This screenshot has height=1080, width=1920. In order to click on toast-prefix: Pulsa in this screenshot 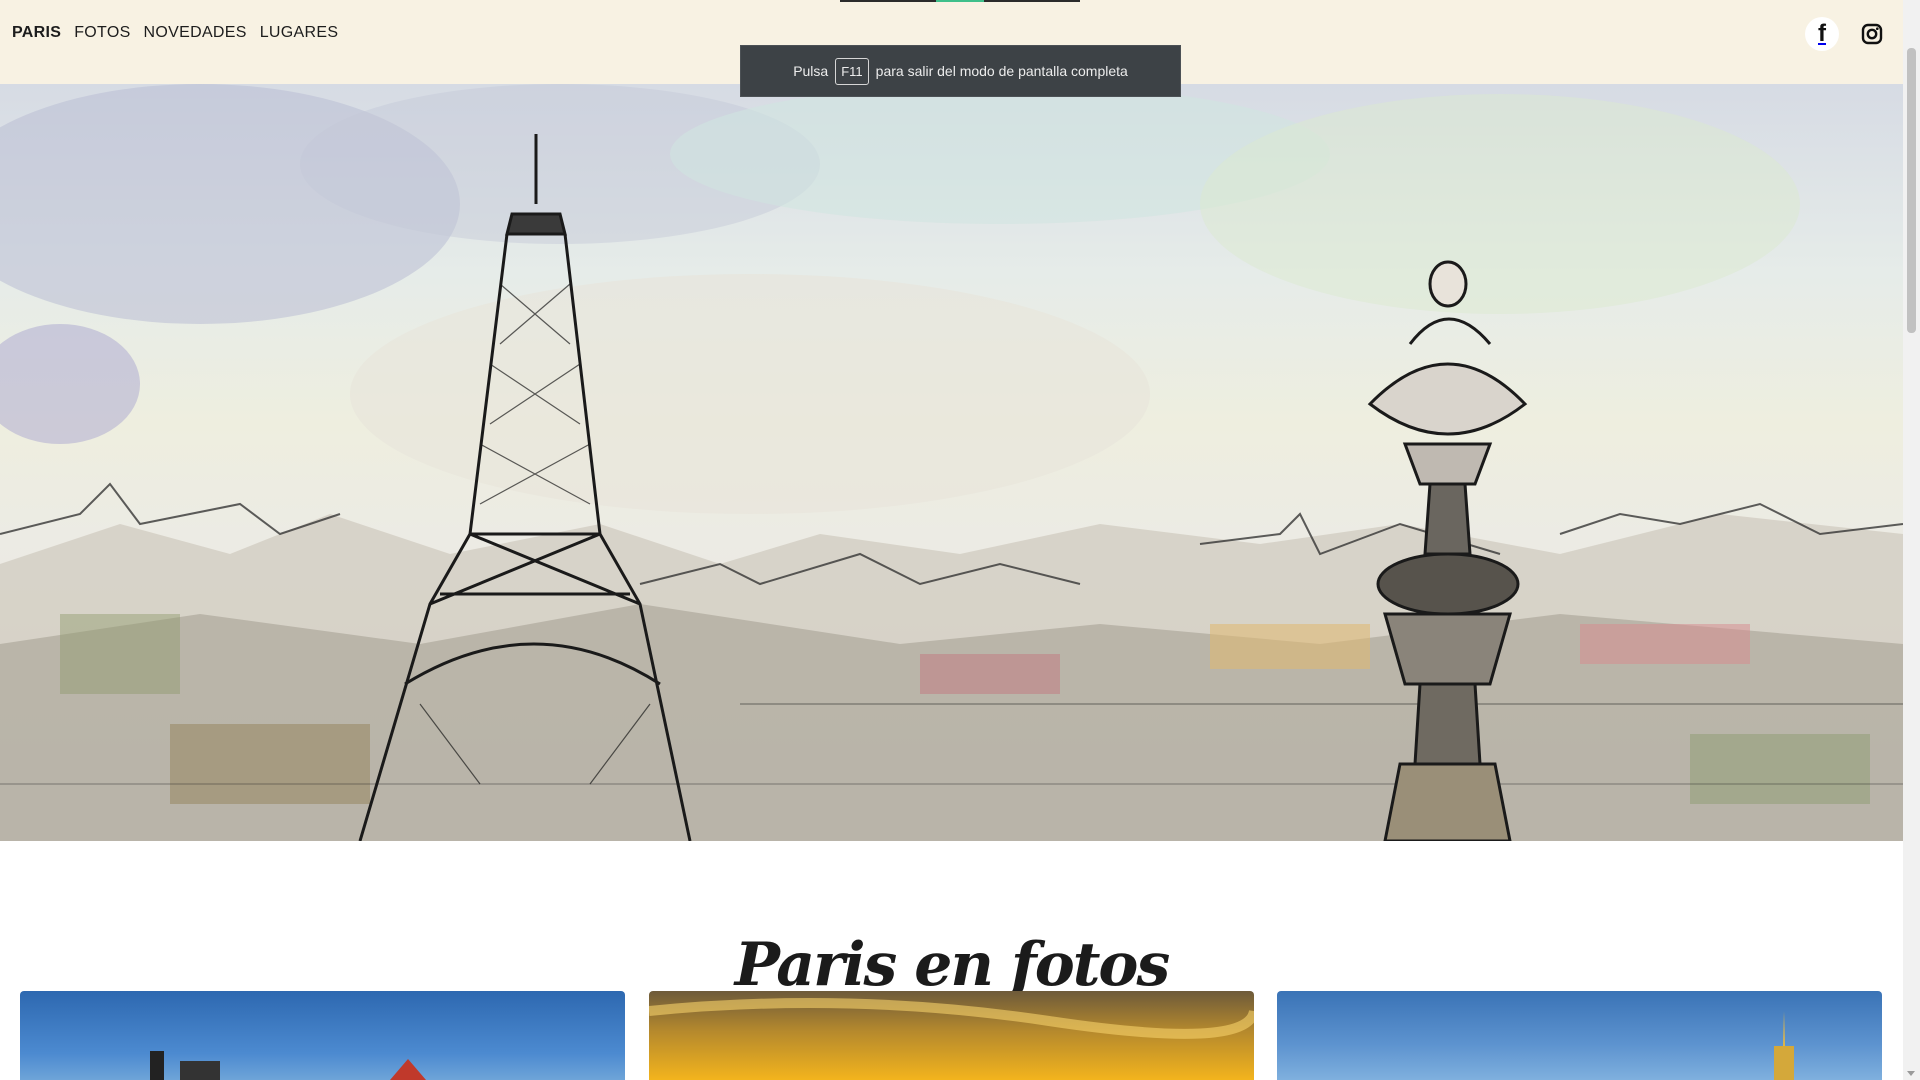, I will do `click(811, 71)`.